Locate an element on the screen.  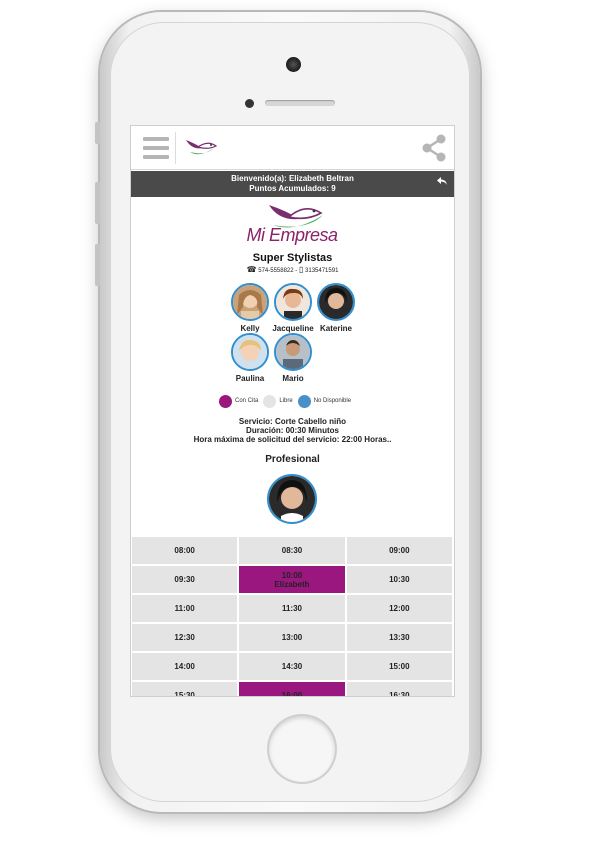
time-slot: 13:30 is located at coordinates (399, 637).